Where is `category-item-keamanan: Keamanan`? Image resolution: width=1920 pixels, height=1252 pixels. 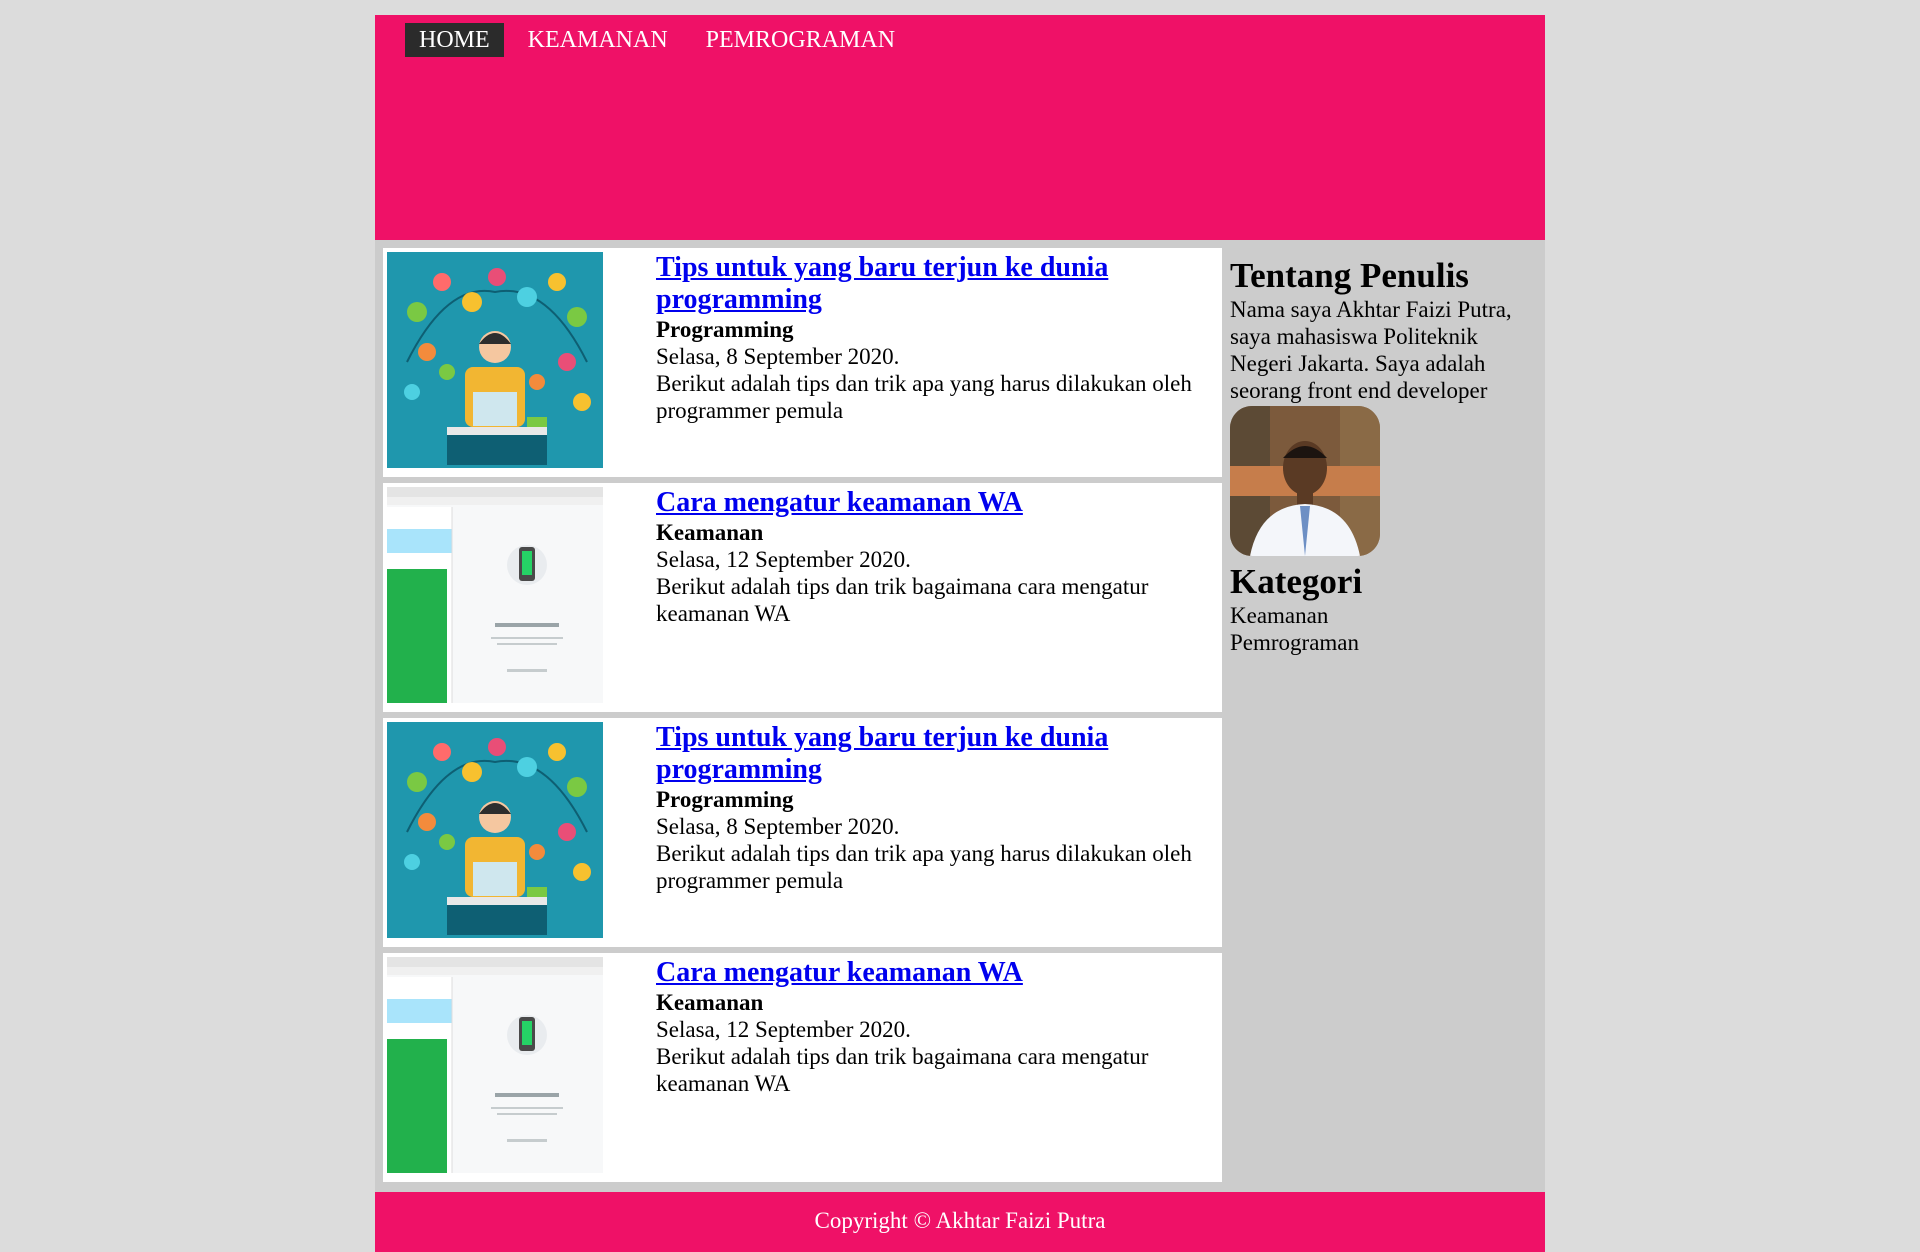 category-item-keamanan: Keamanan is located at coordinates (1382, 615).